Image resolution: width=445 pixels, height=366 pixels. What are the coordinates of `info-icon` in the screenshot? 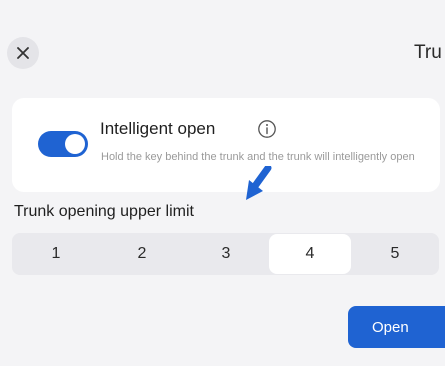 It's located at (267, 129).